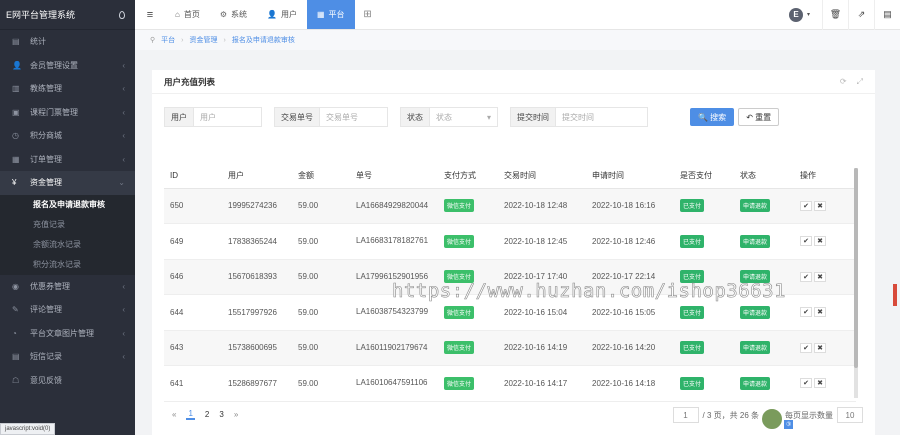 The height and width of the screenshot is (435, 900). I want to click on sidebar-item-label: 订单管理, so click(46, 159).